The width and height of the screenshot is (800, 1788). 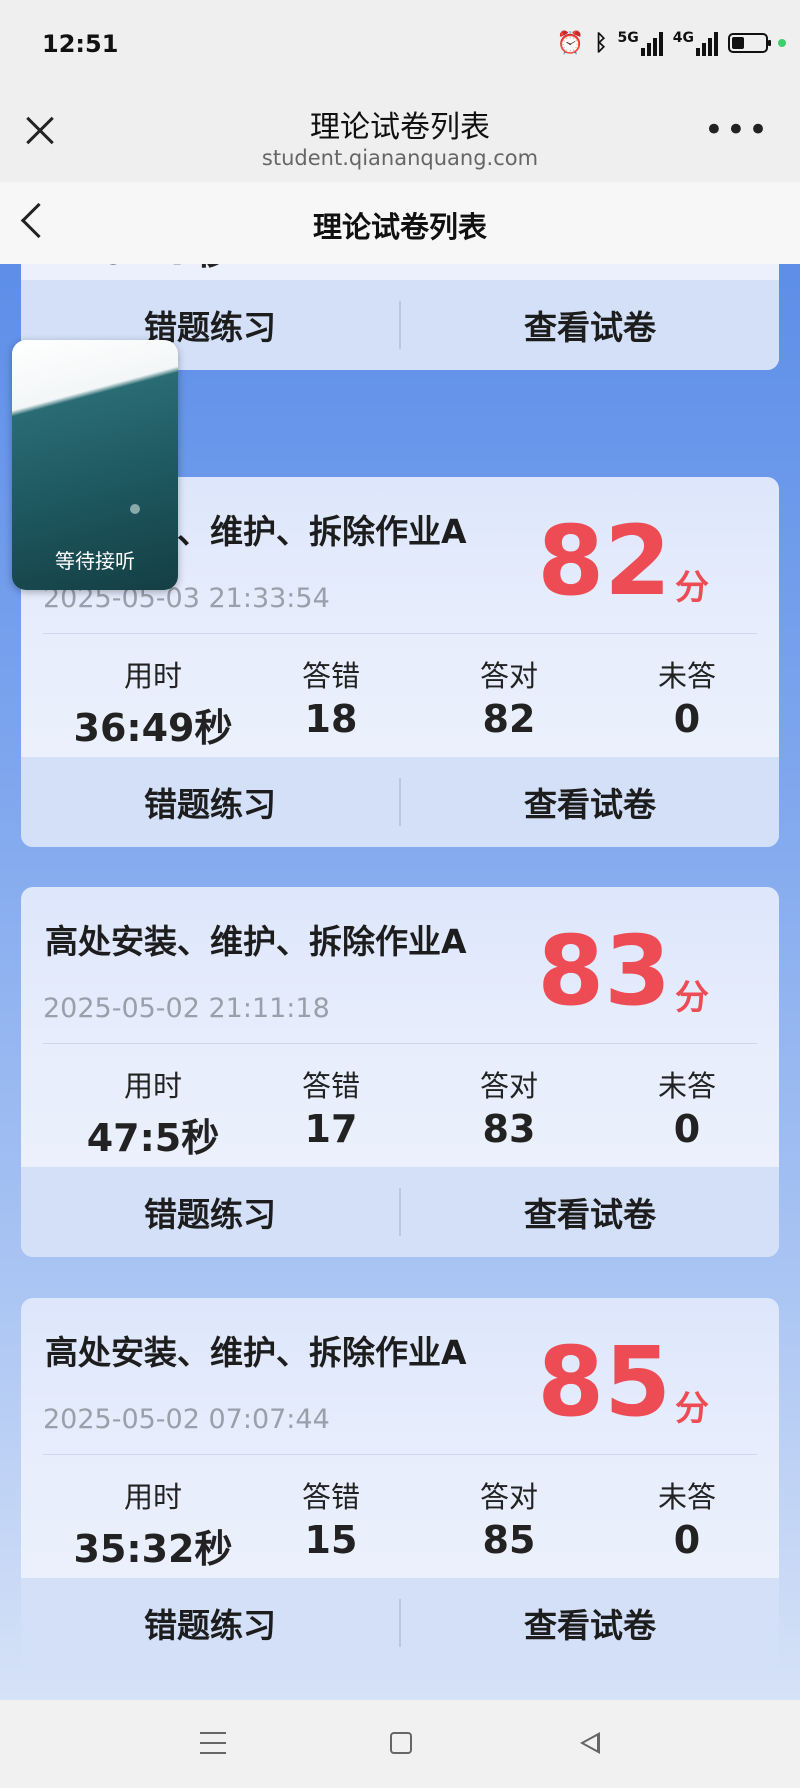 What do you see at coordinates (601, 43) in the screenshot?
I see `bluetooth-icon: ᛒ` at bounding box center [601, 43].